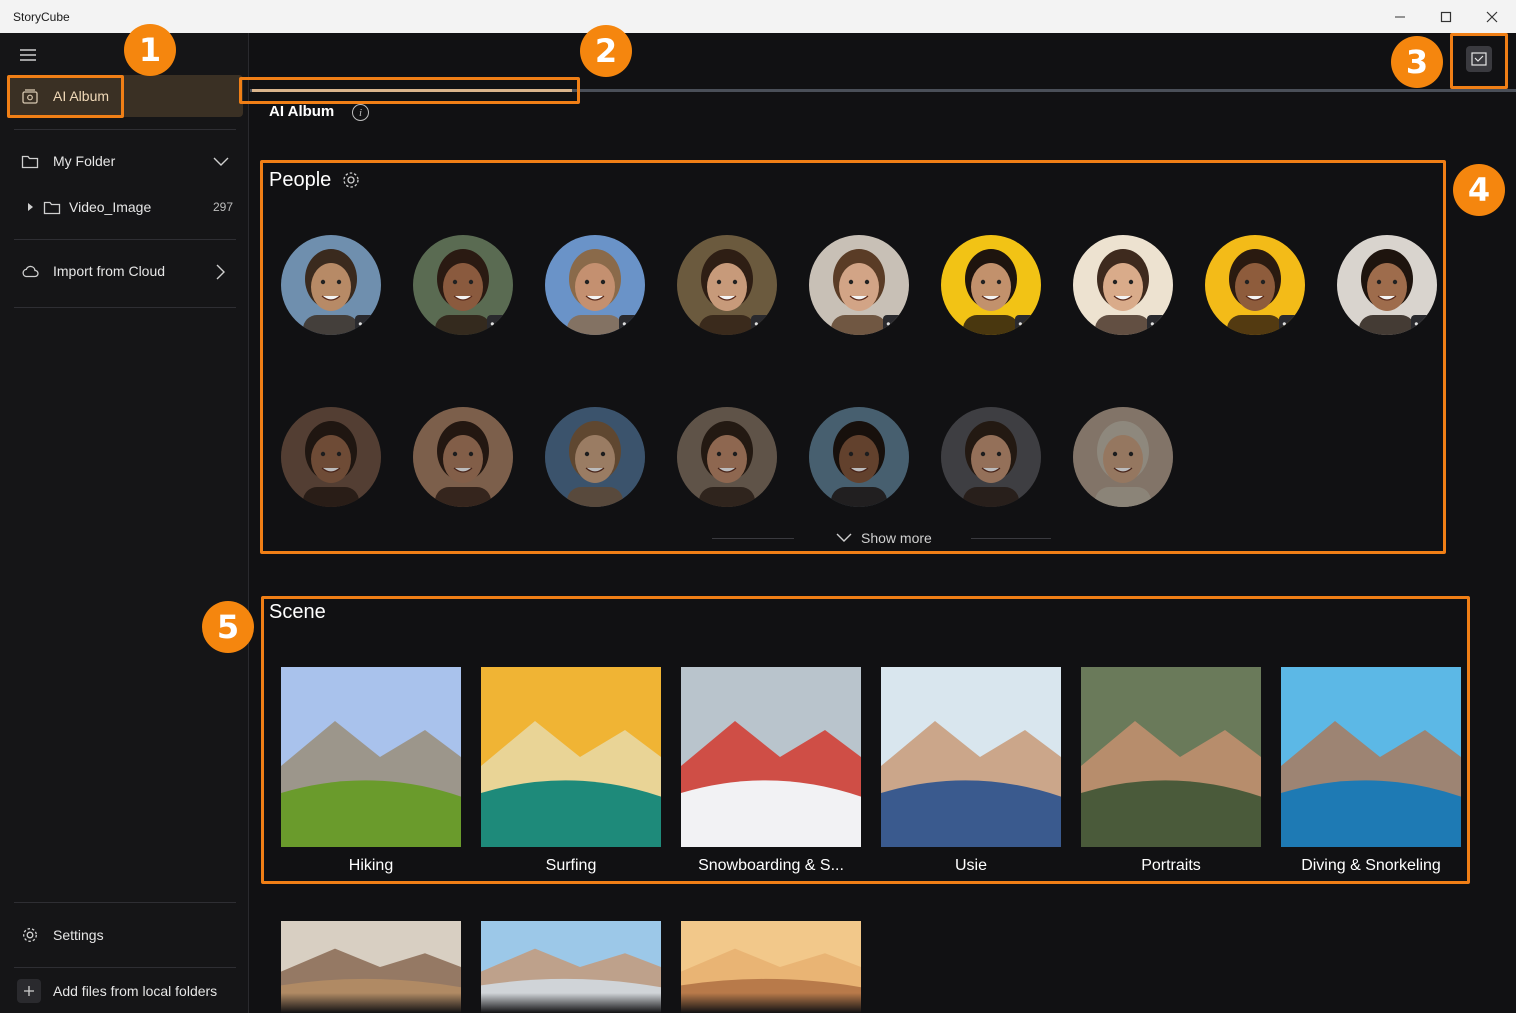 This screenshot has width=1516, height=1013. I want to click on show-more-button: Show more, so click(884, 538).